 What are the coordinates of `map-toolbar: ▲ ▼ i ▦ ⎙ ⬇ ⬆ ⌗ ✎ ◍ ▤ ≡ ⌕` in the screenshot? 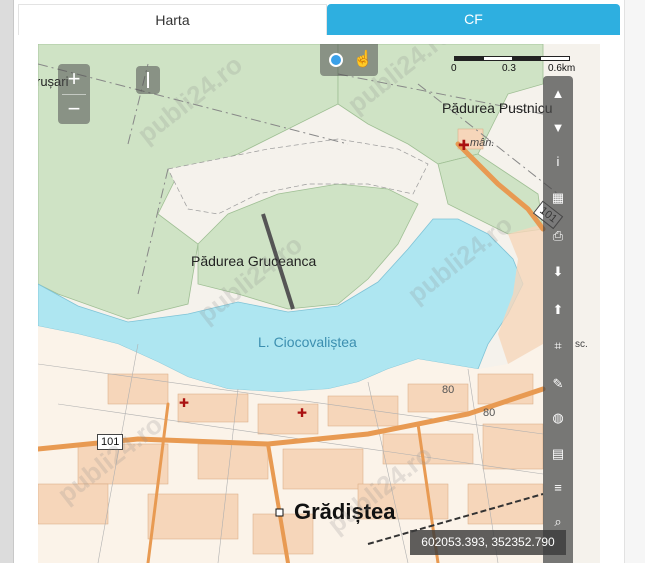 It's located at (558, 319).